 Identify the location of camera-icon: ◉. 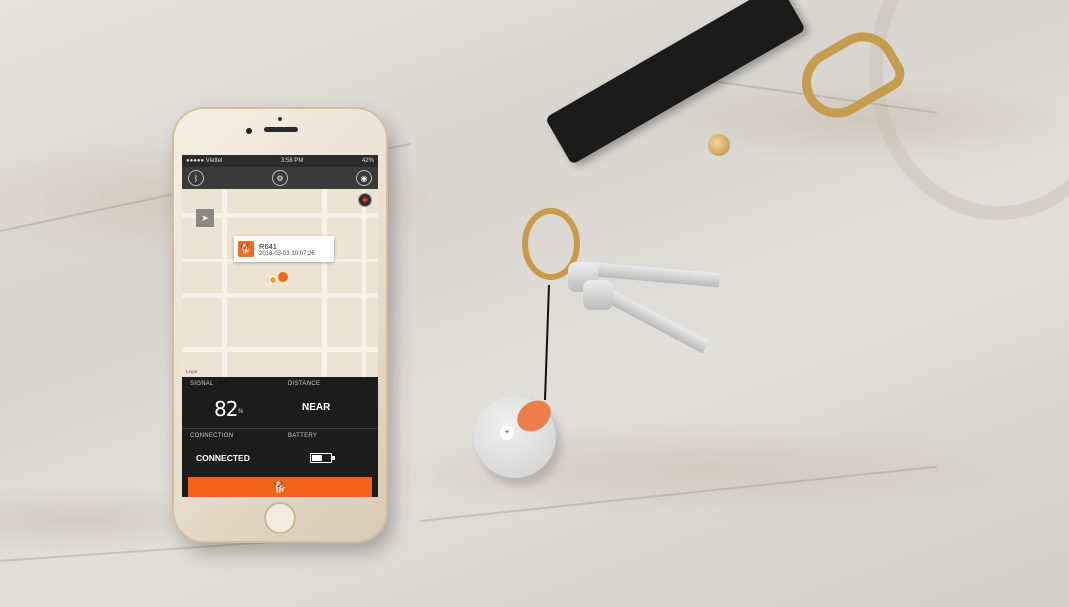
(364, 178).